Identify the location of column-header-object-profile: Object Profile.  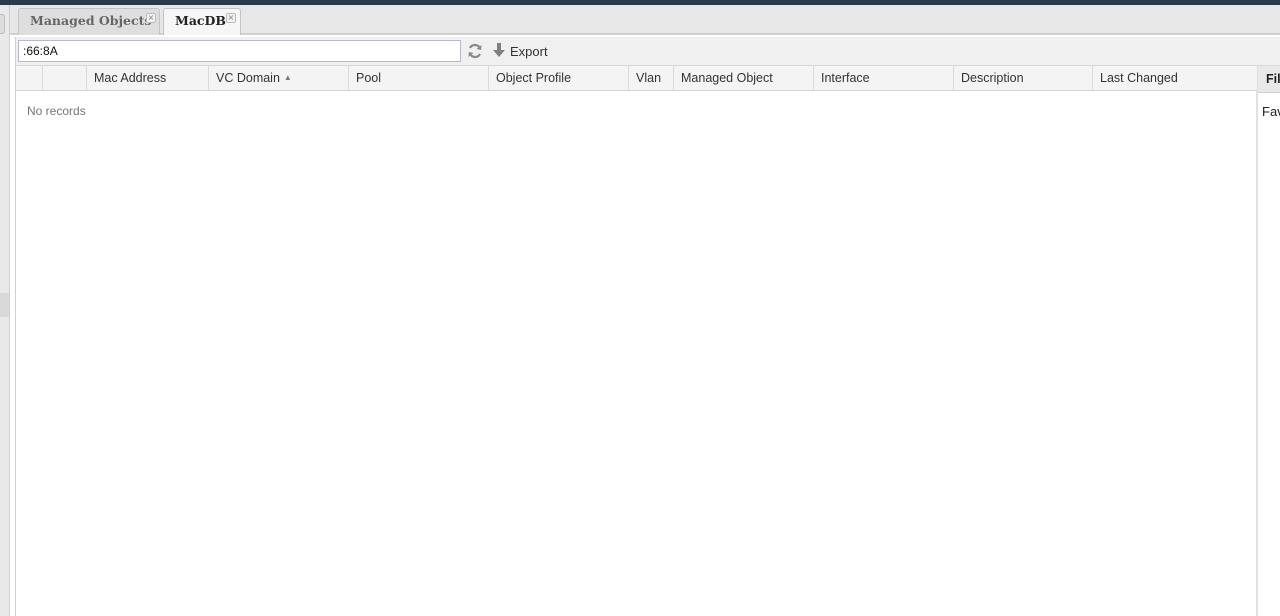
(559, 78).